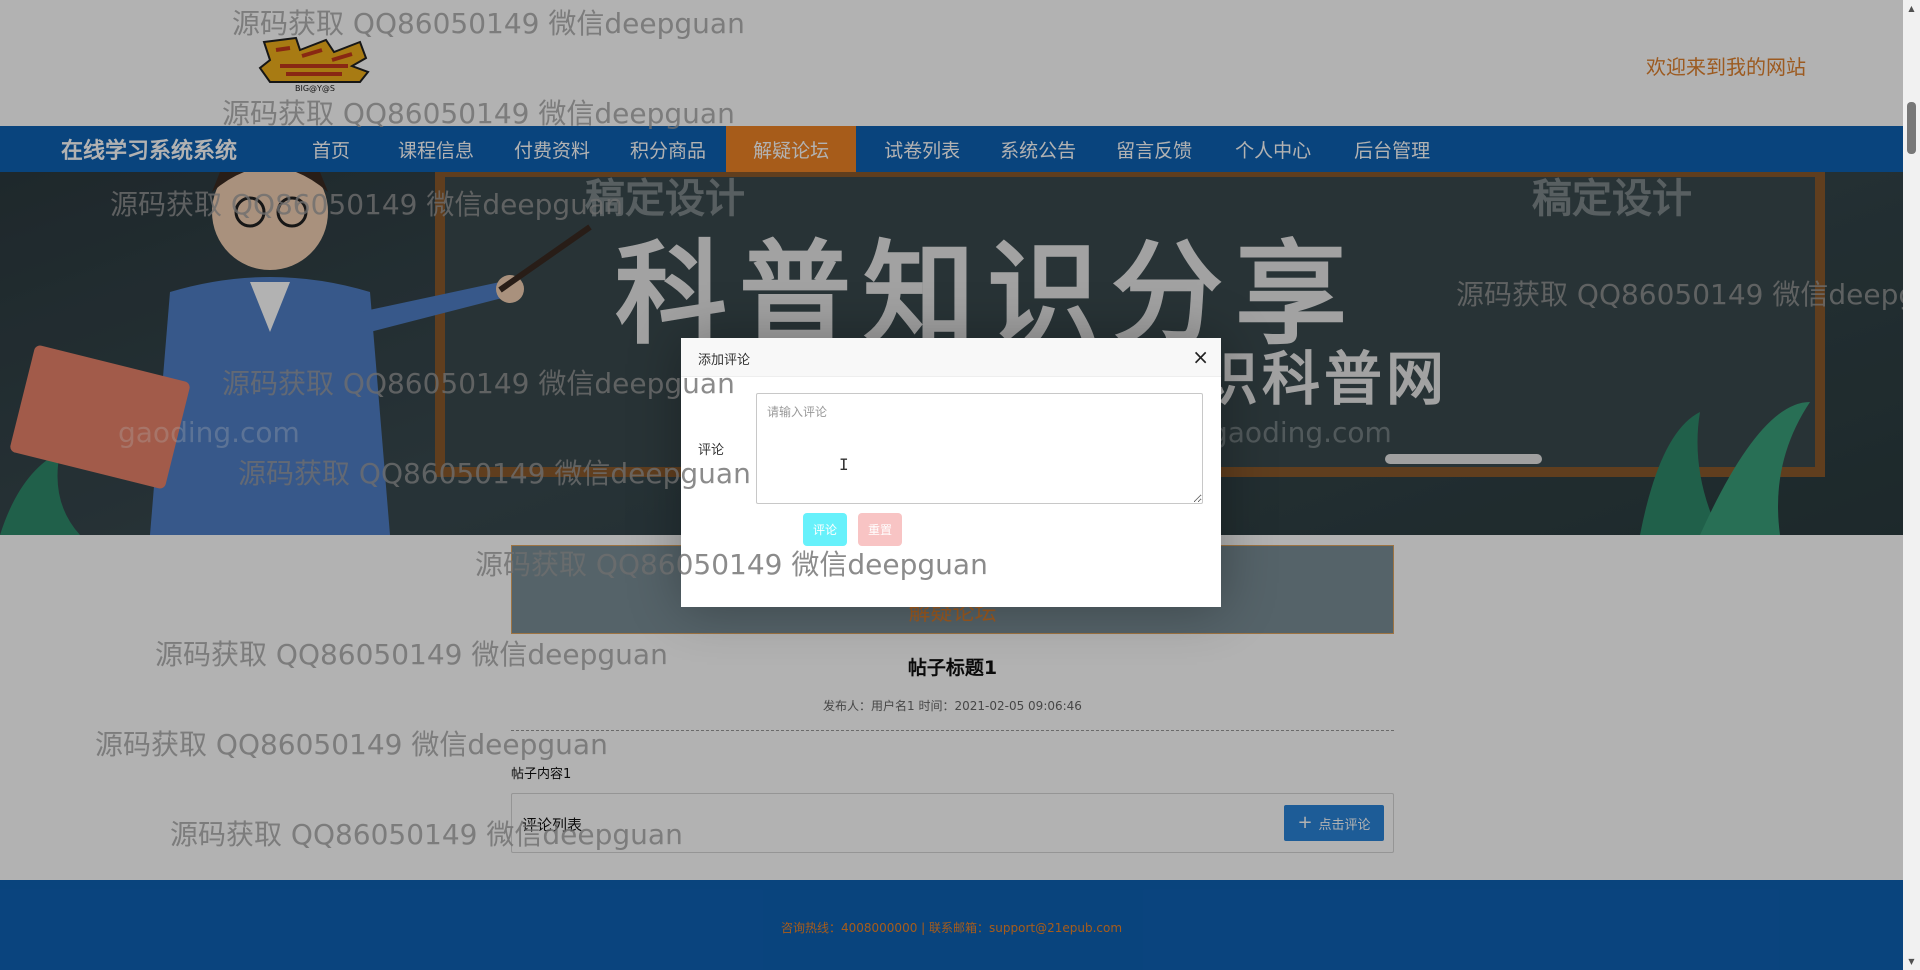  What do you see at coordinates (1911, 961) in the screenshot?
I see `scroll-down-icon: ▼` at bounding box center [1911, 961].